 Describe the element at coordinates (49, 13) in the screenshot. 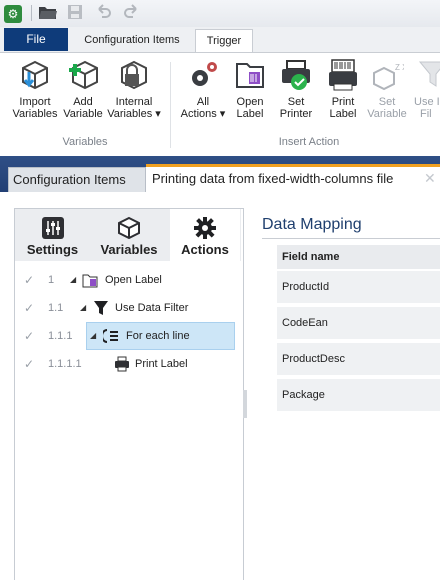

I see `open-folder-icon` at that location.